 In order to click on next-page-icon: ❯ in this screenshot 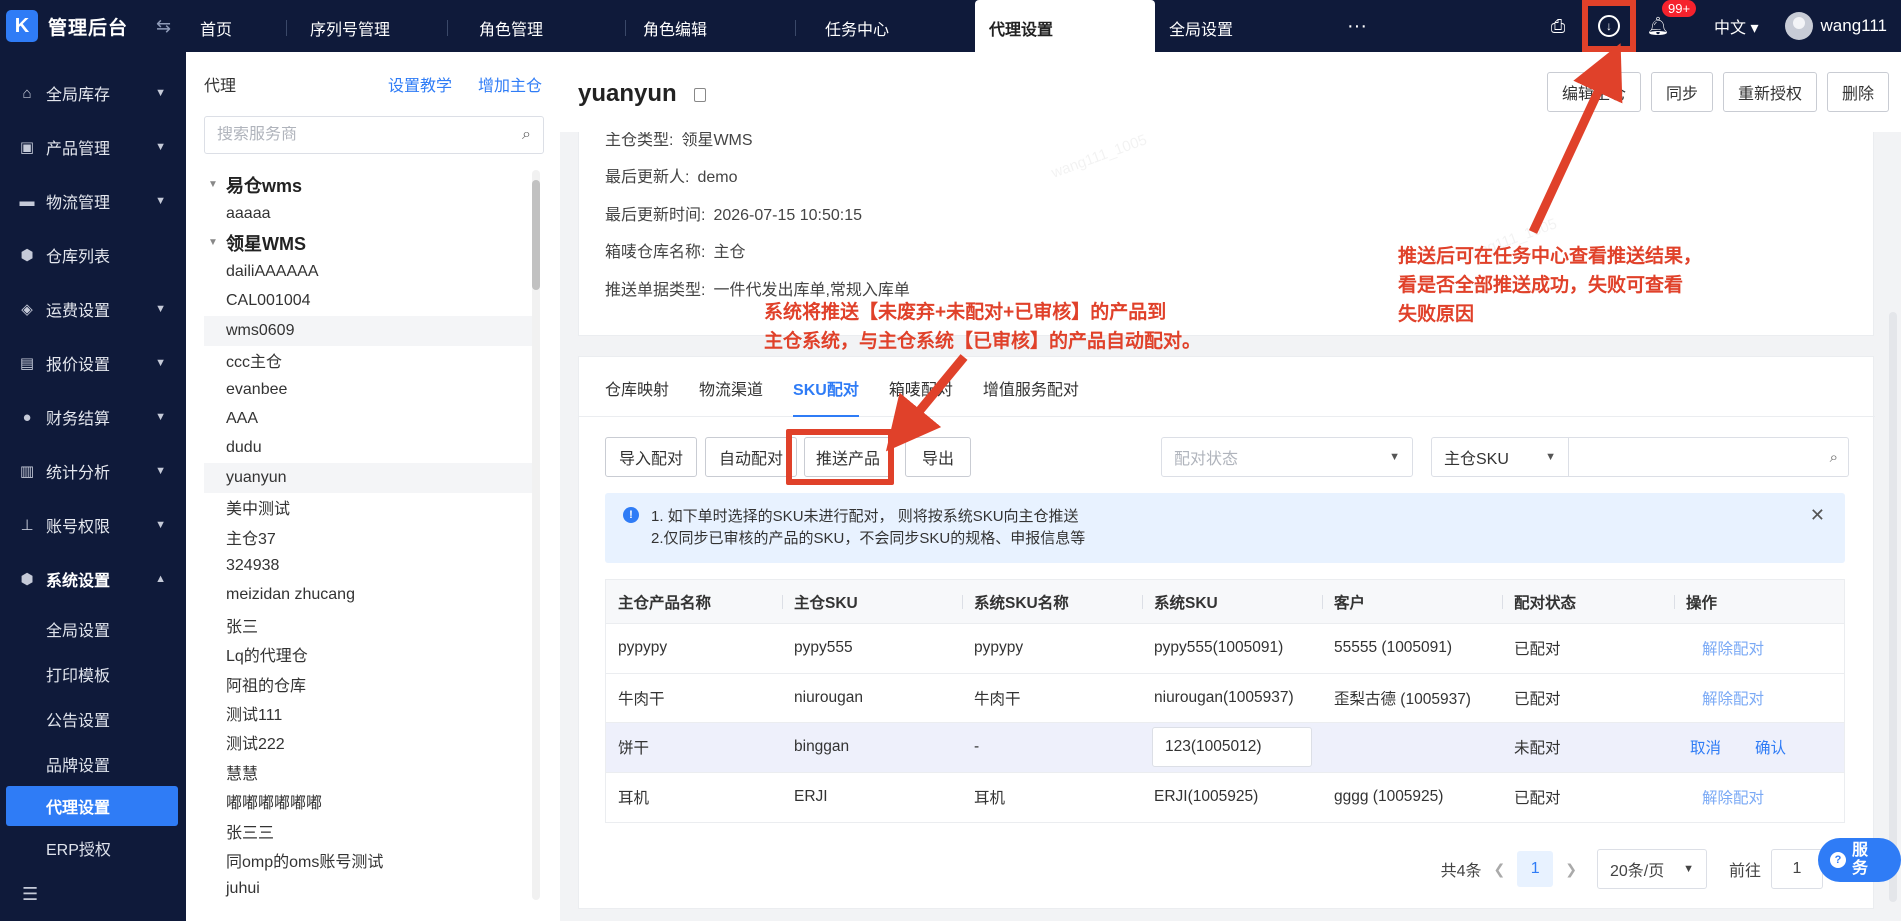, I will do `click(1571, 869)`.